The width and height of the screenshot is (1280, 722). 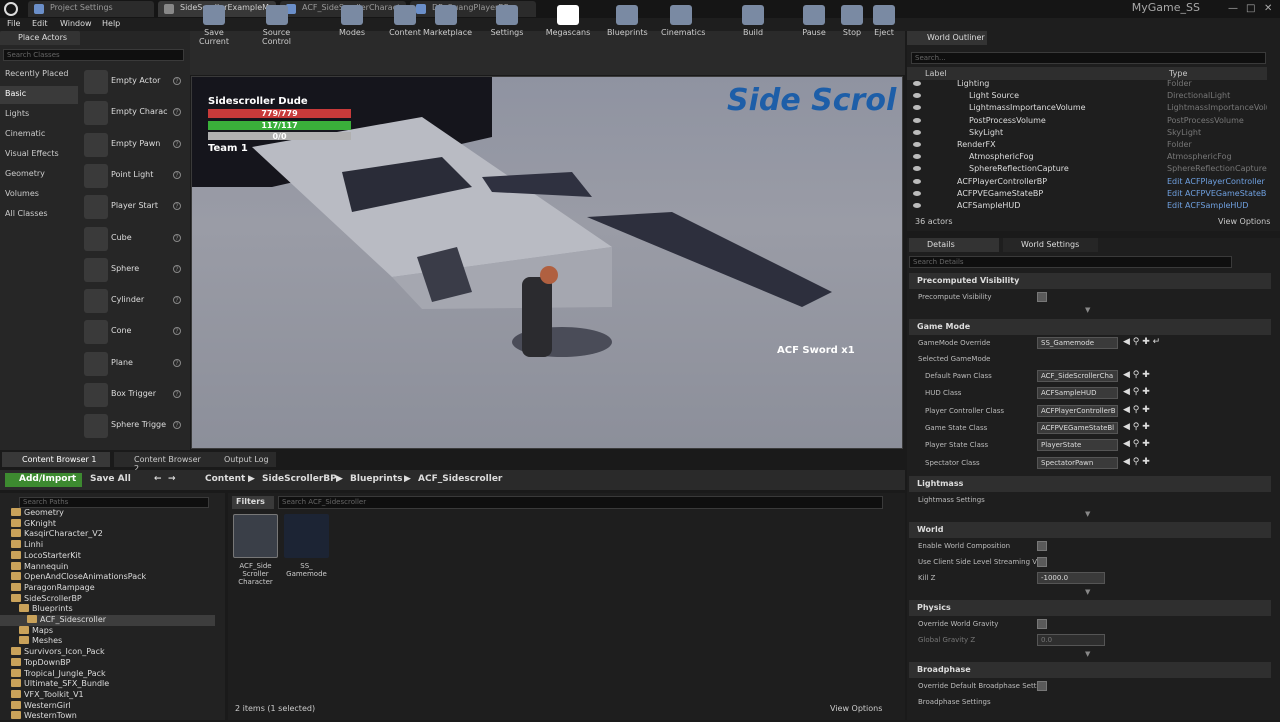 What do you see at coordinates (39, 115) in the screenshot?
I see `category-lights: Lights` at bounding box center [39, 115].